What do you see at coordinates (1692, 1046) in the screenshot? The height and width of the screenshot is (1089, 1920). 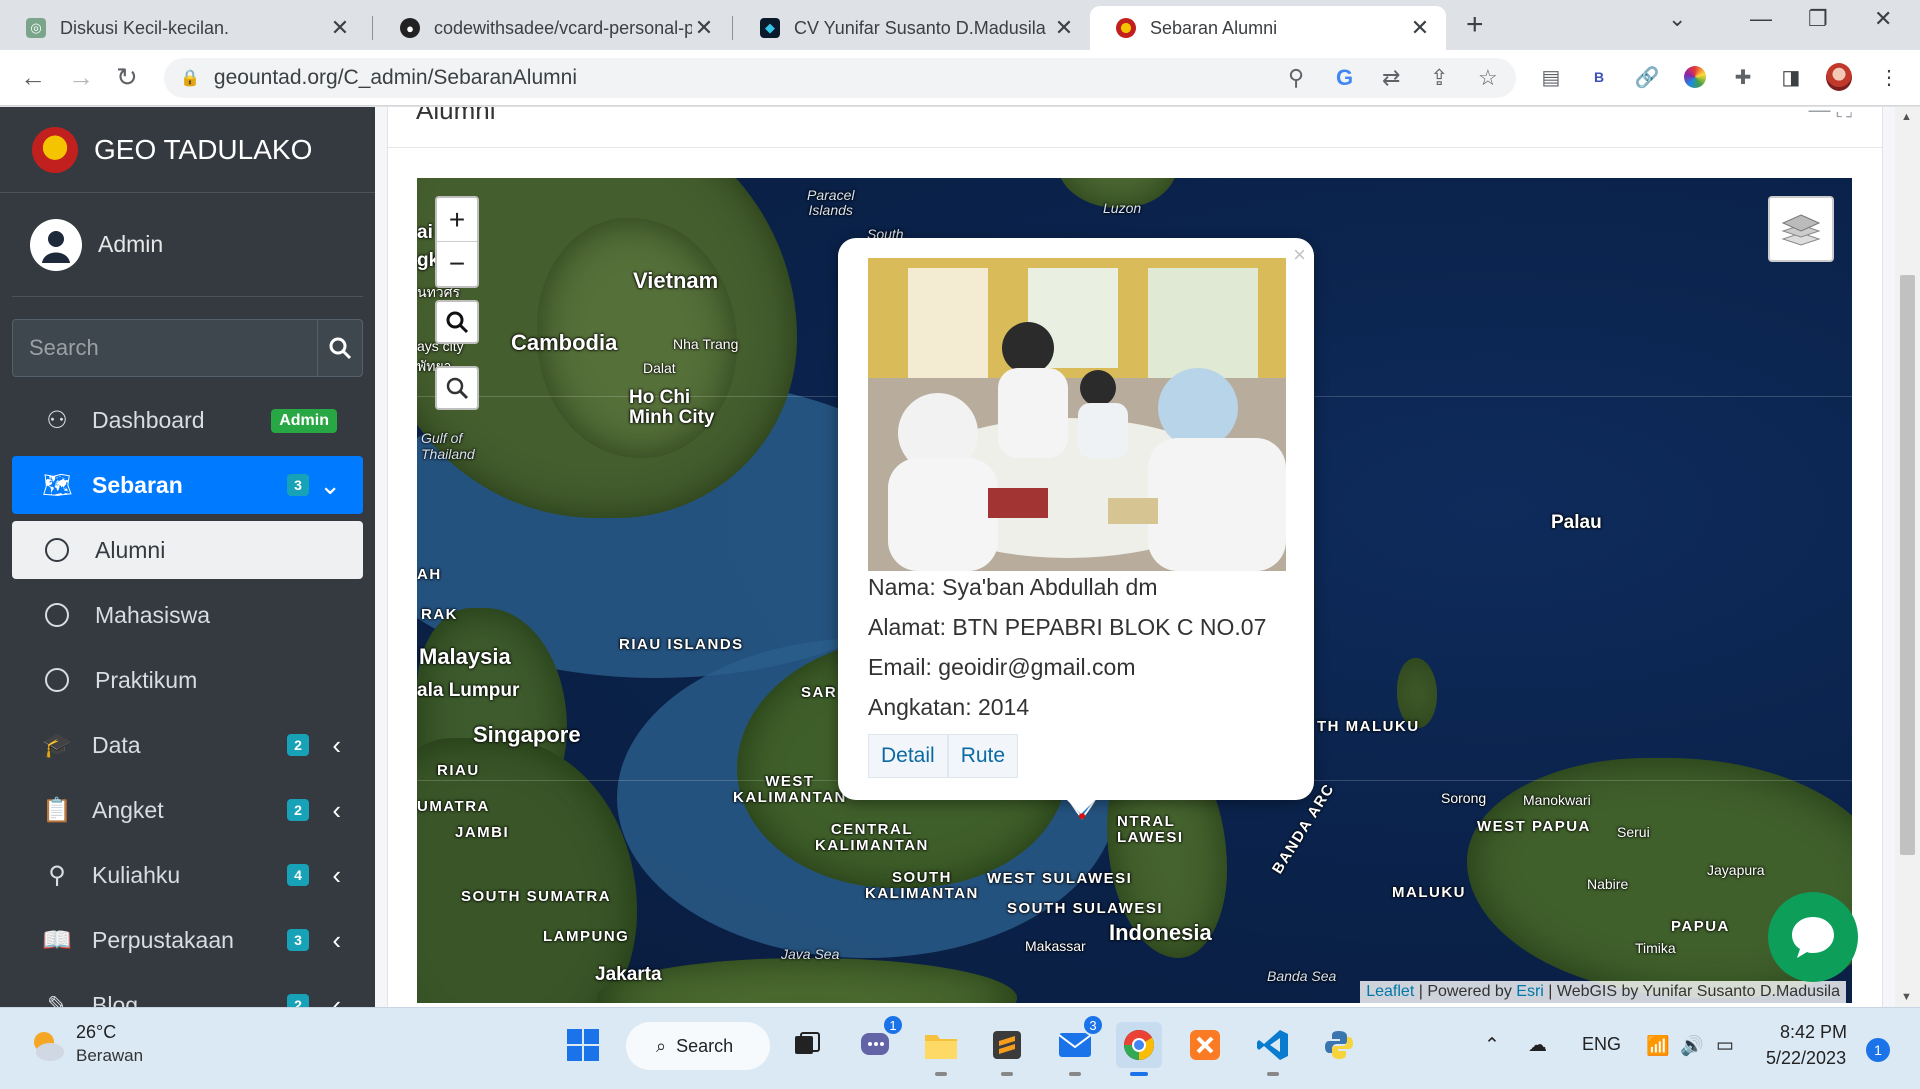 I see `volume-icon: 🔊` at bounding box center [1692, 1046].